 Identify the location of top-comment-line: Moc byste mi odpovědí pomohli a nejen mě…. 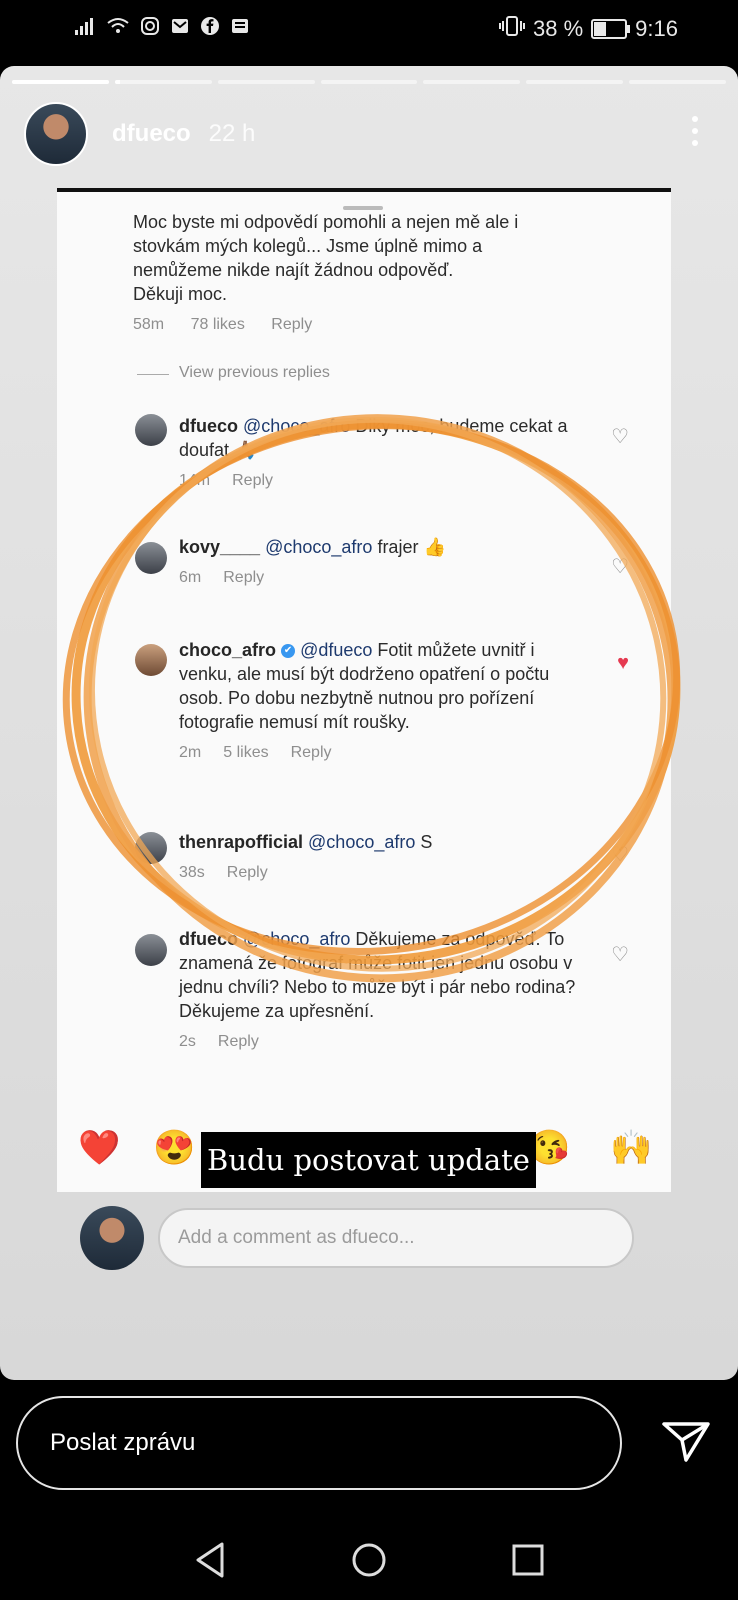
(326, 222).